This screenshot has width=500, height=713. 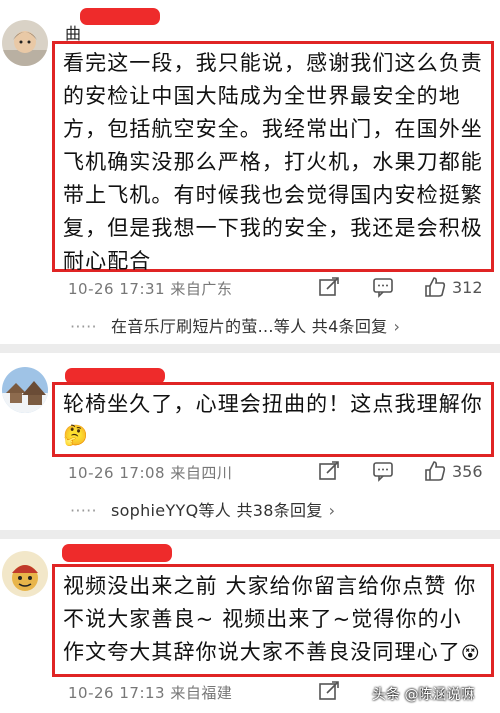 What do you see at coordinates (273, 195) in the screenshot?
I see `comment-text-line: 带上飞机。有时候我也会觉得国内安检挺繁` at bounding box center [273, 195].